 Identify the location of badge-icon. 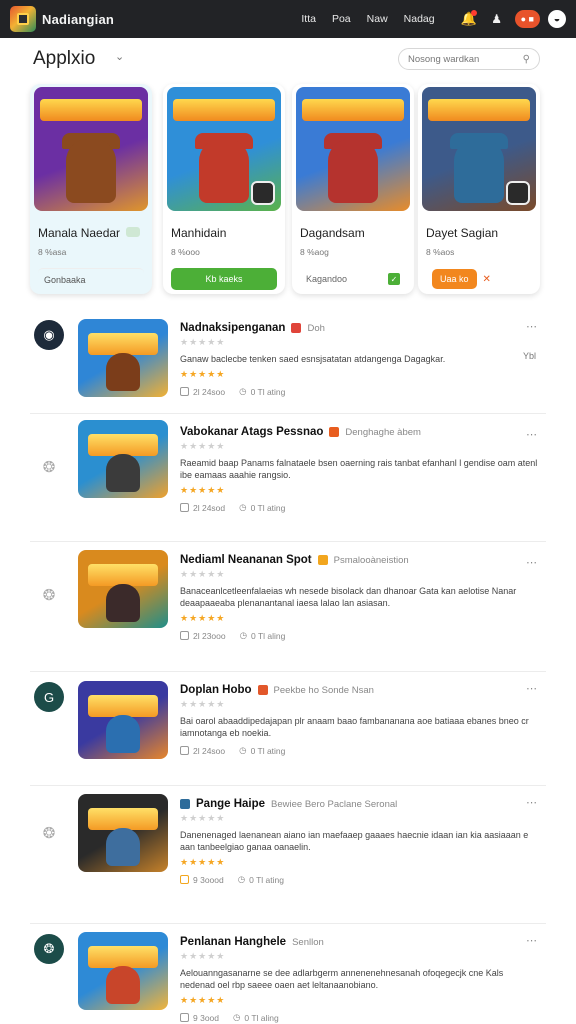
(322, 560).